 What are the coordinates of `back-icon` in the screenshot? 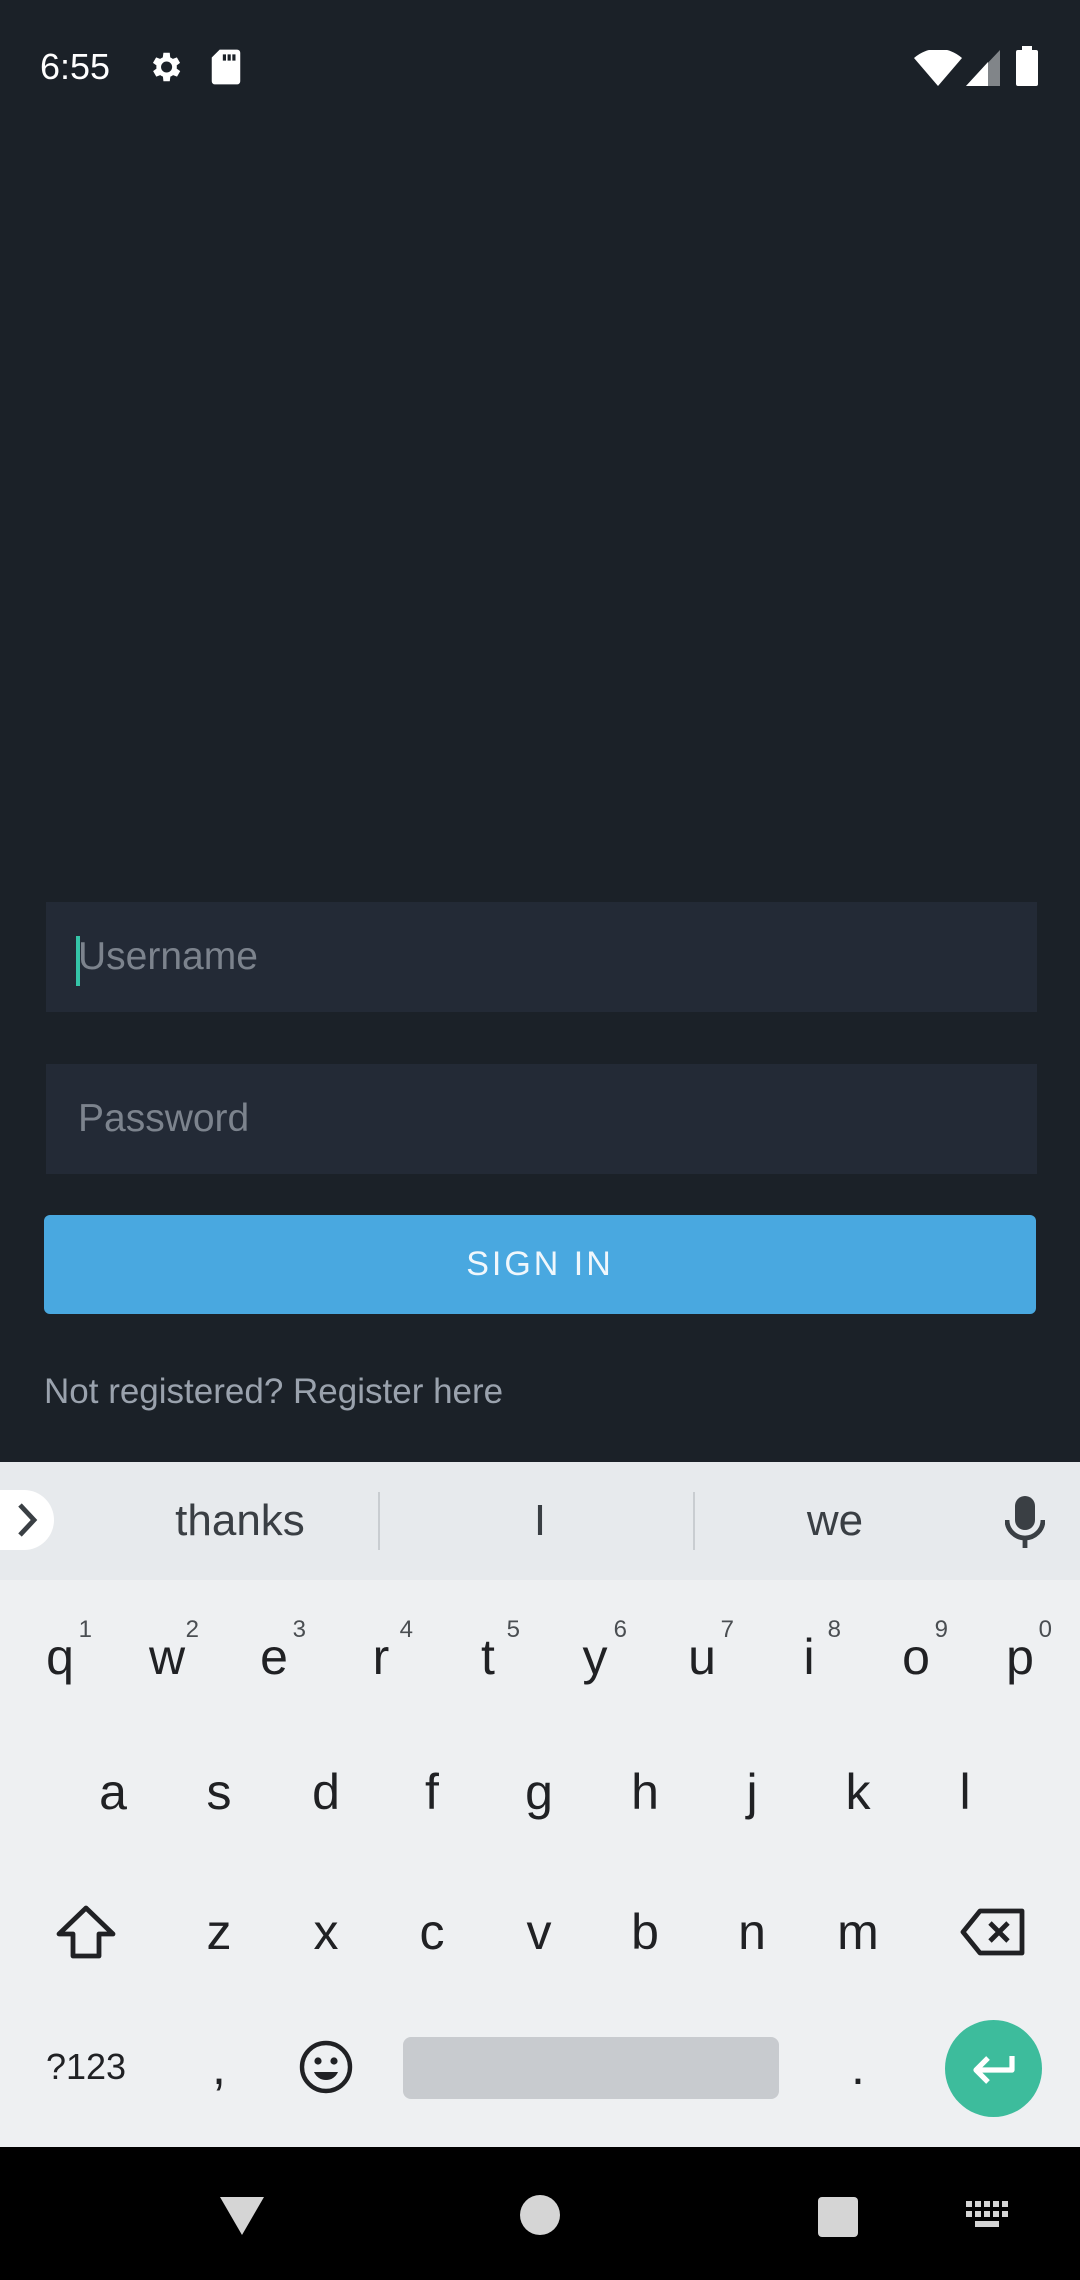 It's located at (242, 2216).